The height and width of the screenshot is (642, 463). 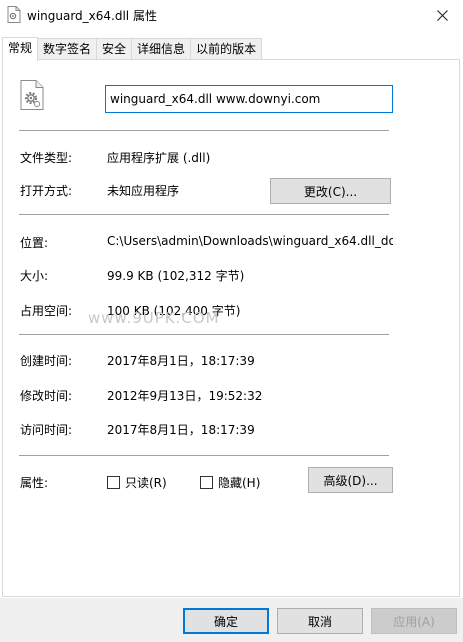 I want to click on accessed-value: 2017年8月1日，18:17:39, so click(x=181, y=430).